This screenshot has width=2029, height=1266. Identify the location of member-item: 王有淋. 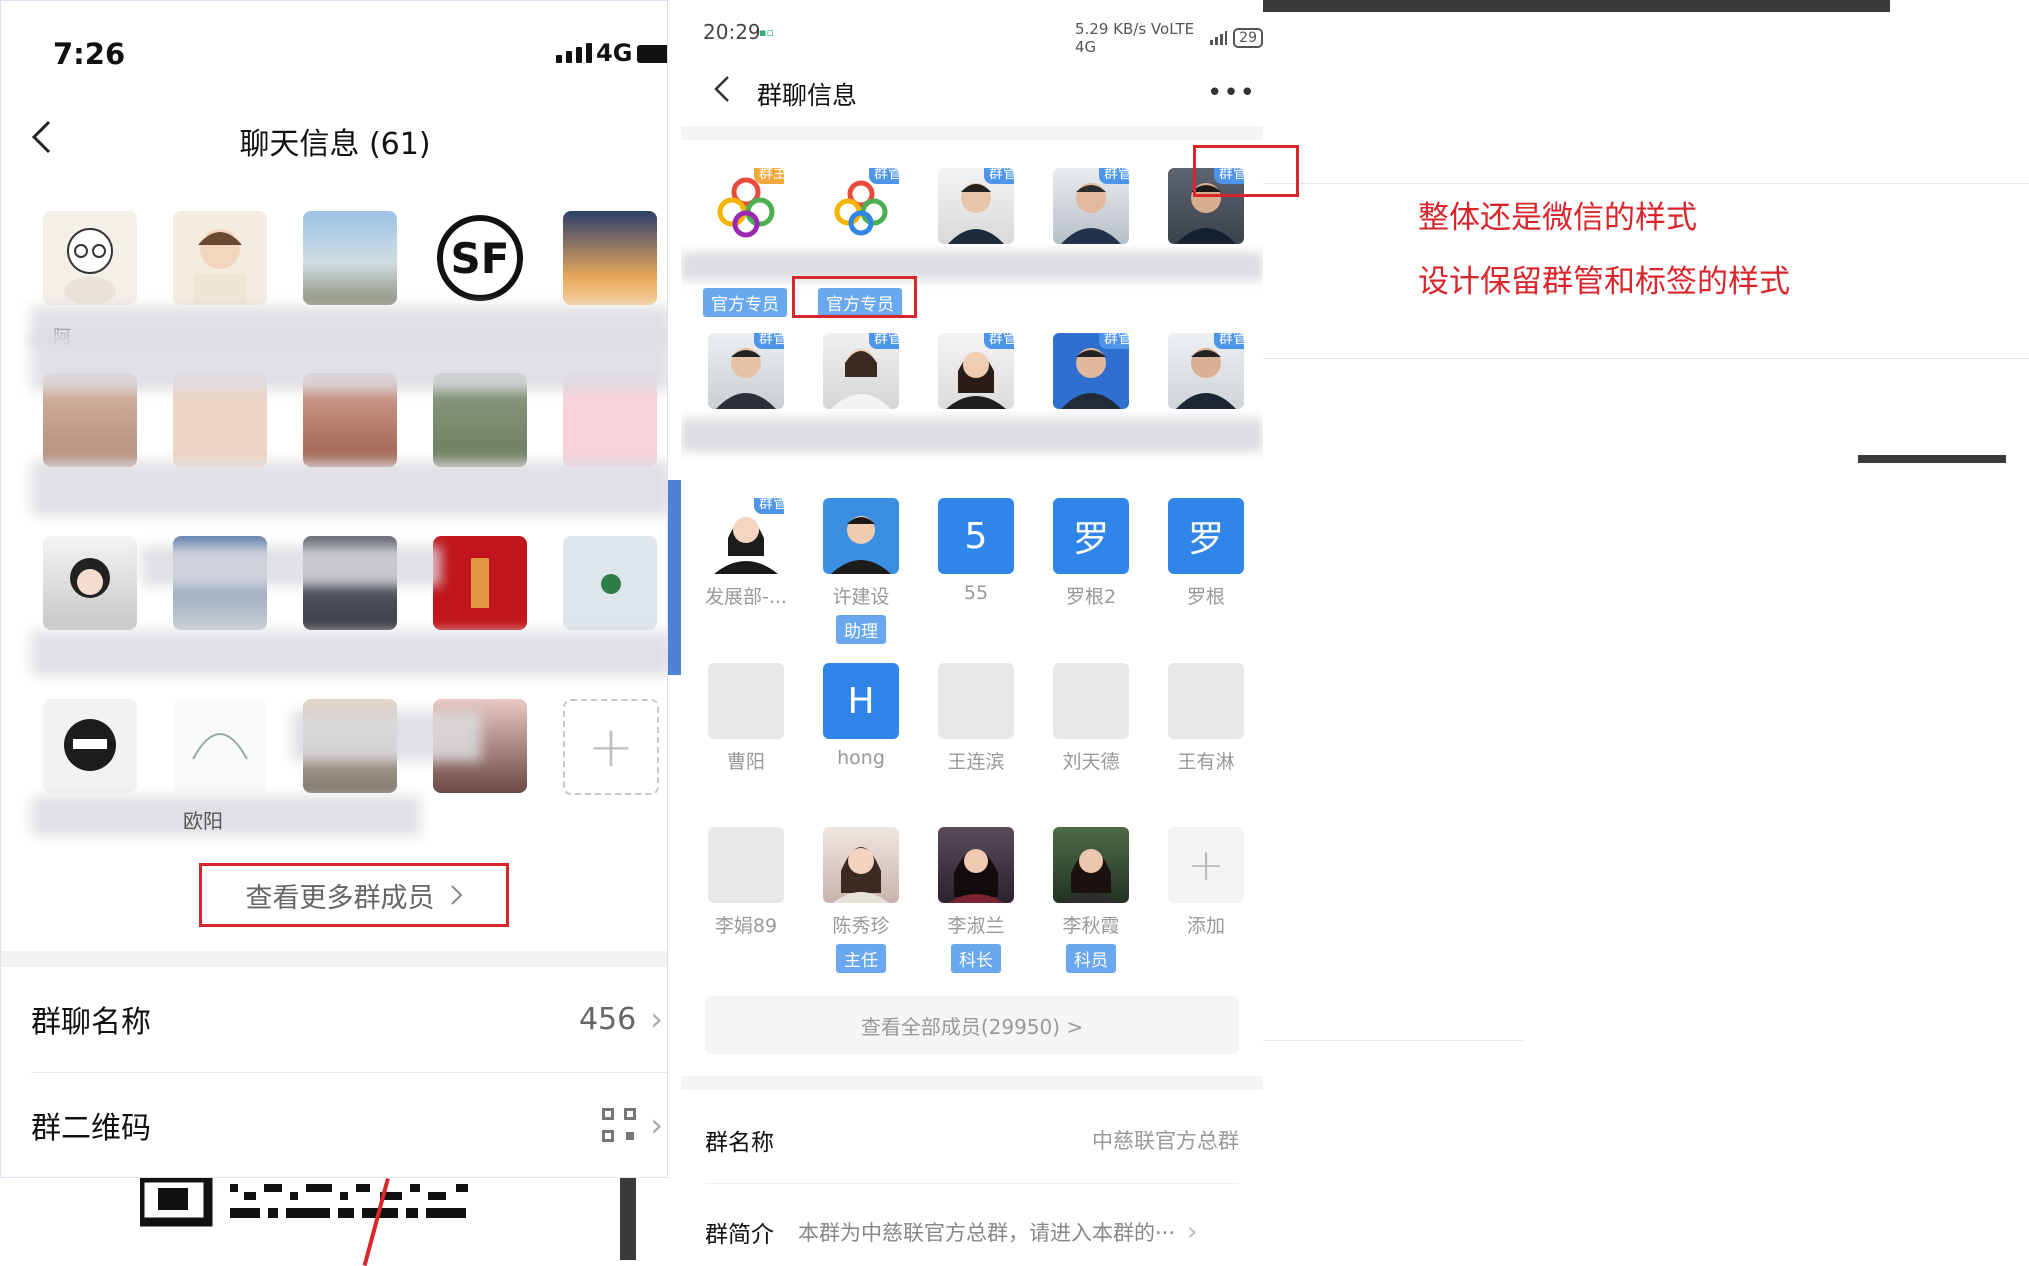
(1206, 718).